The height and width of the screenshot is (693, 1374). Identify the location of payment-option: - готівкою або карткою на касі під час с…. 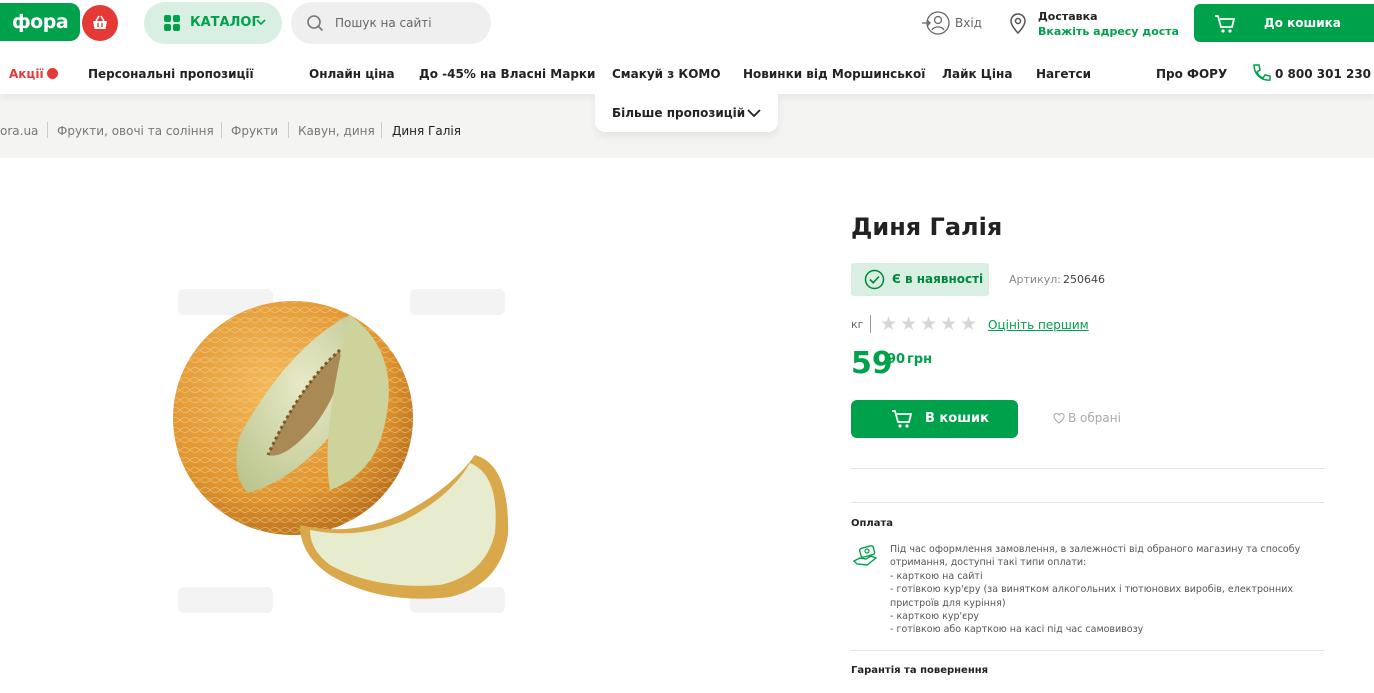
(1017, 630).